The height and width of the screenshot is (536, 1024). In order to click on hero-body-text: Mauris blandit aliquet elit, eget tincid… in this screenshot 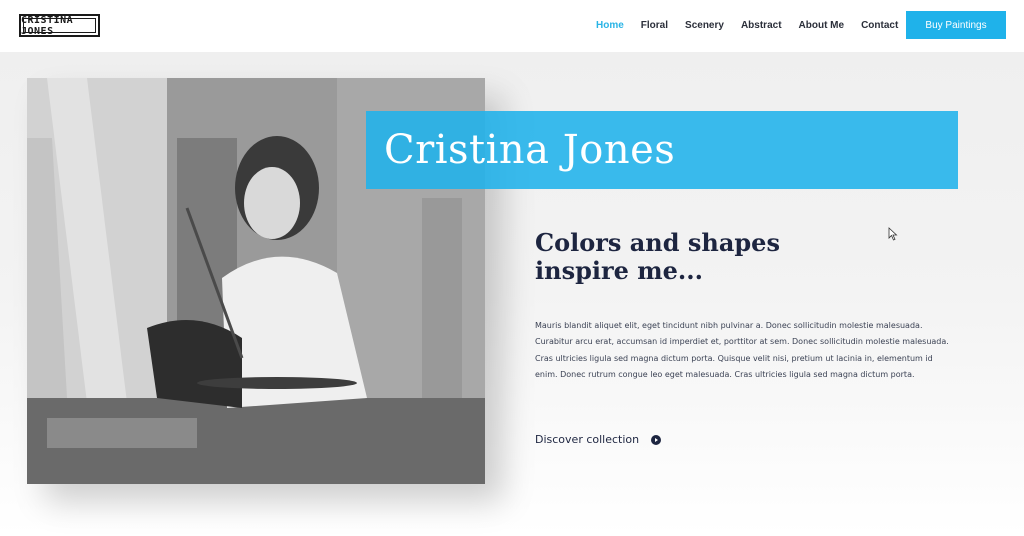, I will do `click(742, 350)`.